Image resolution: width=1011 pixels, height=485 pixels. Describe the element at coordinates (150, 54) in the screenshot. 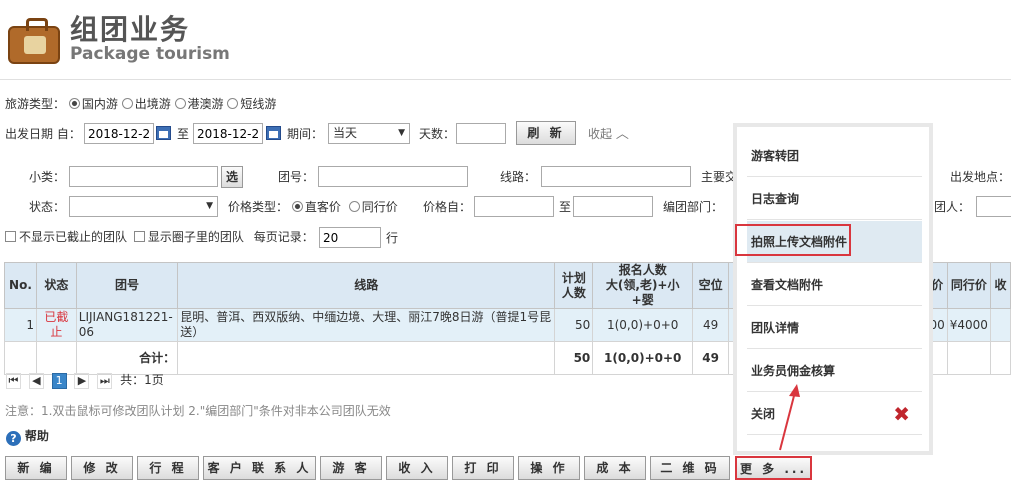

I see `page-subtitle: Package tourism` at that location.